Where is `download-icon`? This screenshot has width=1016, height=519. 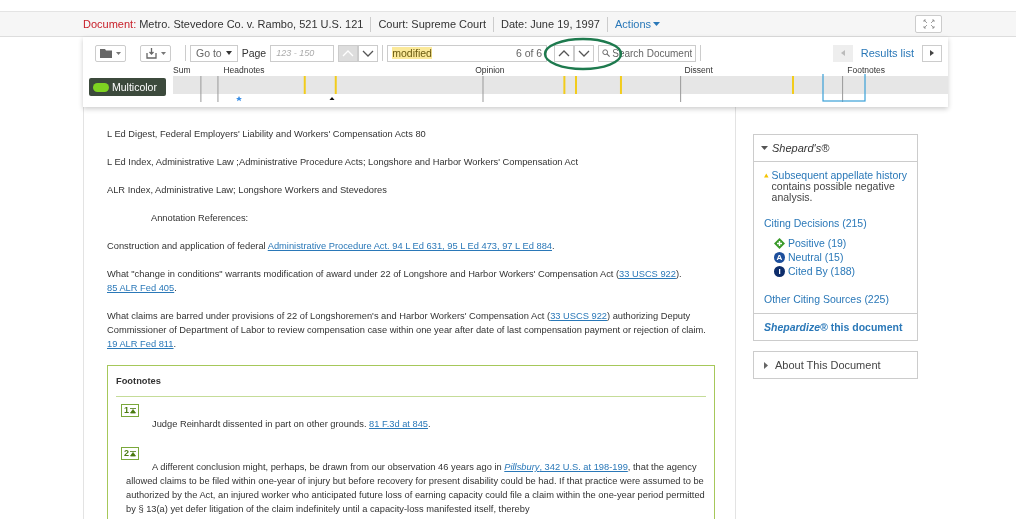 download-icon is located at coordinates (151, 53).